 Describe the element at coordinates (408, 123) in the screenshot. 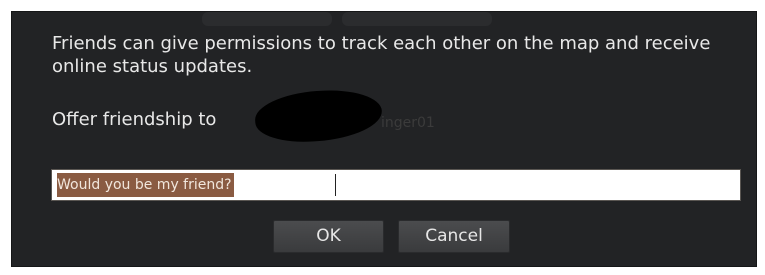

I see `recipient-name-partial: inger01` at that location.